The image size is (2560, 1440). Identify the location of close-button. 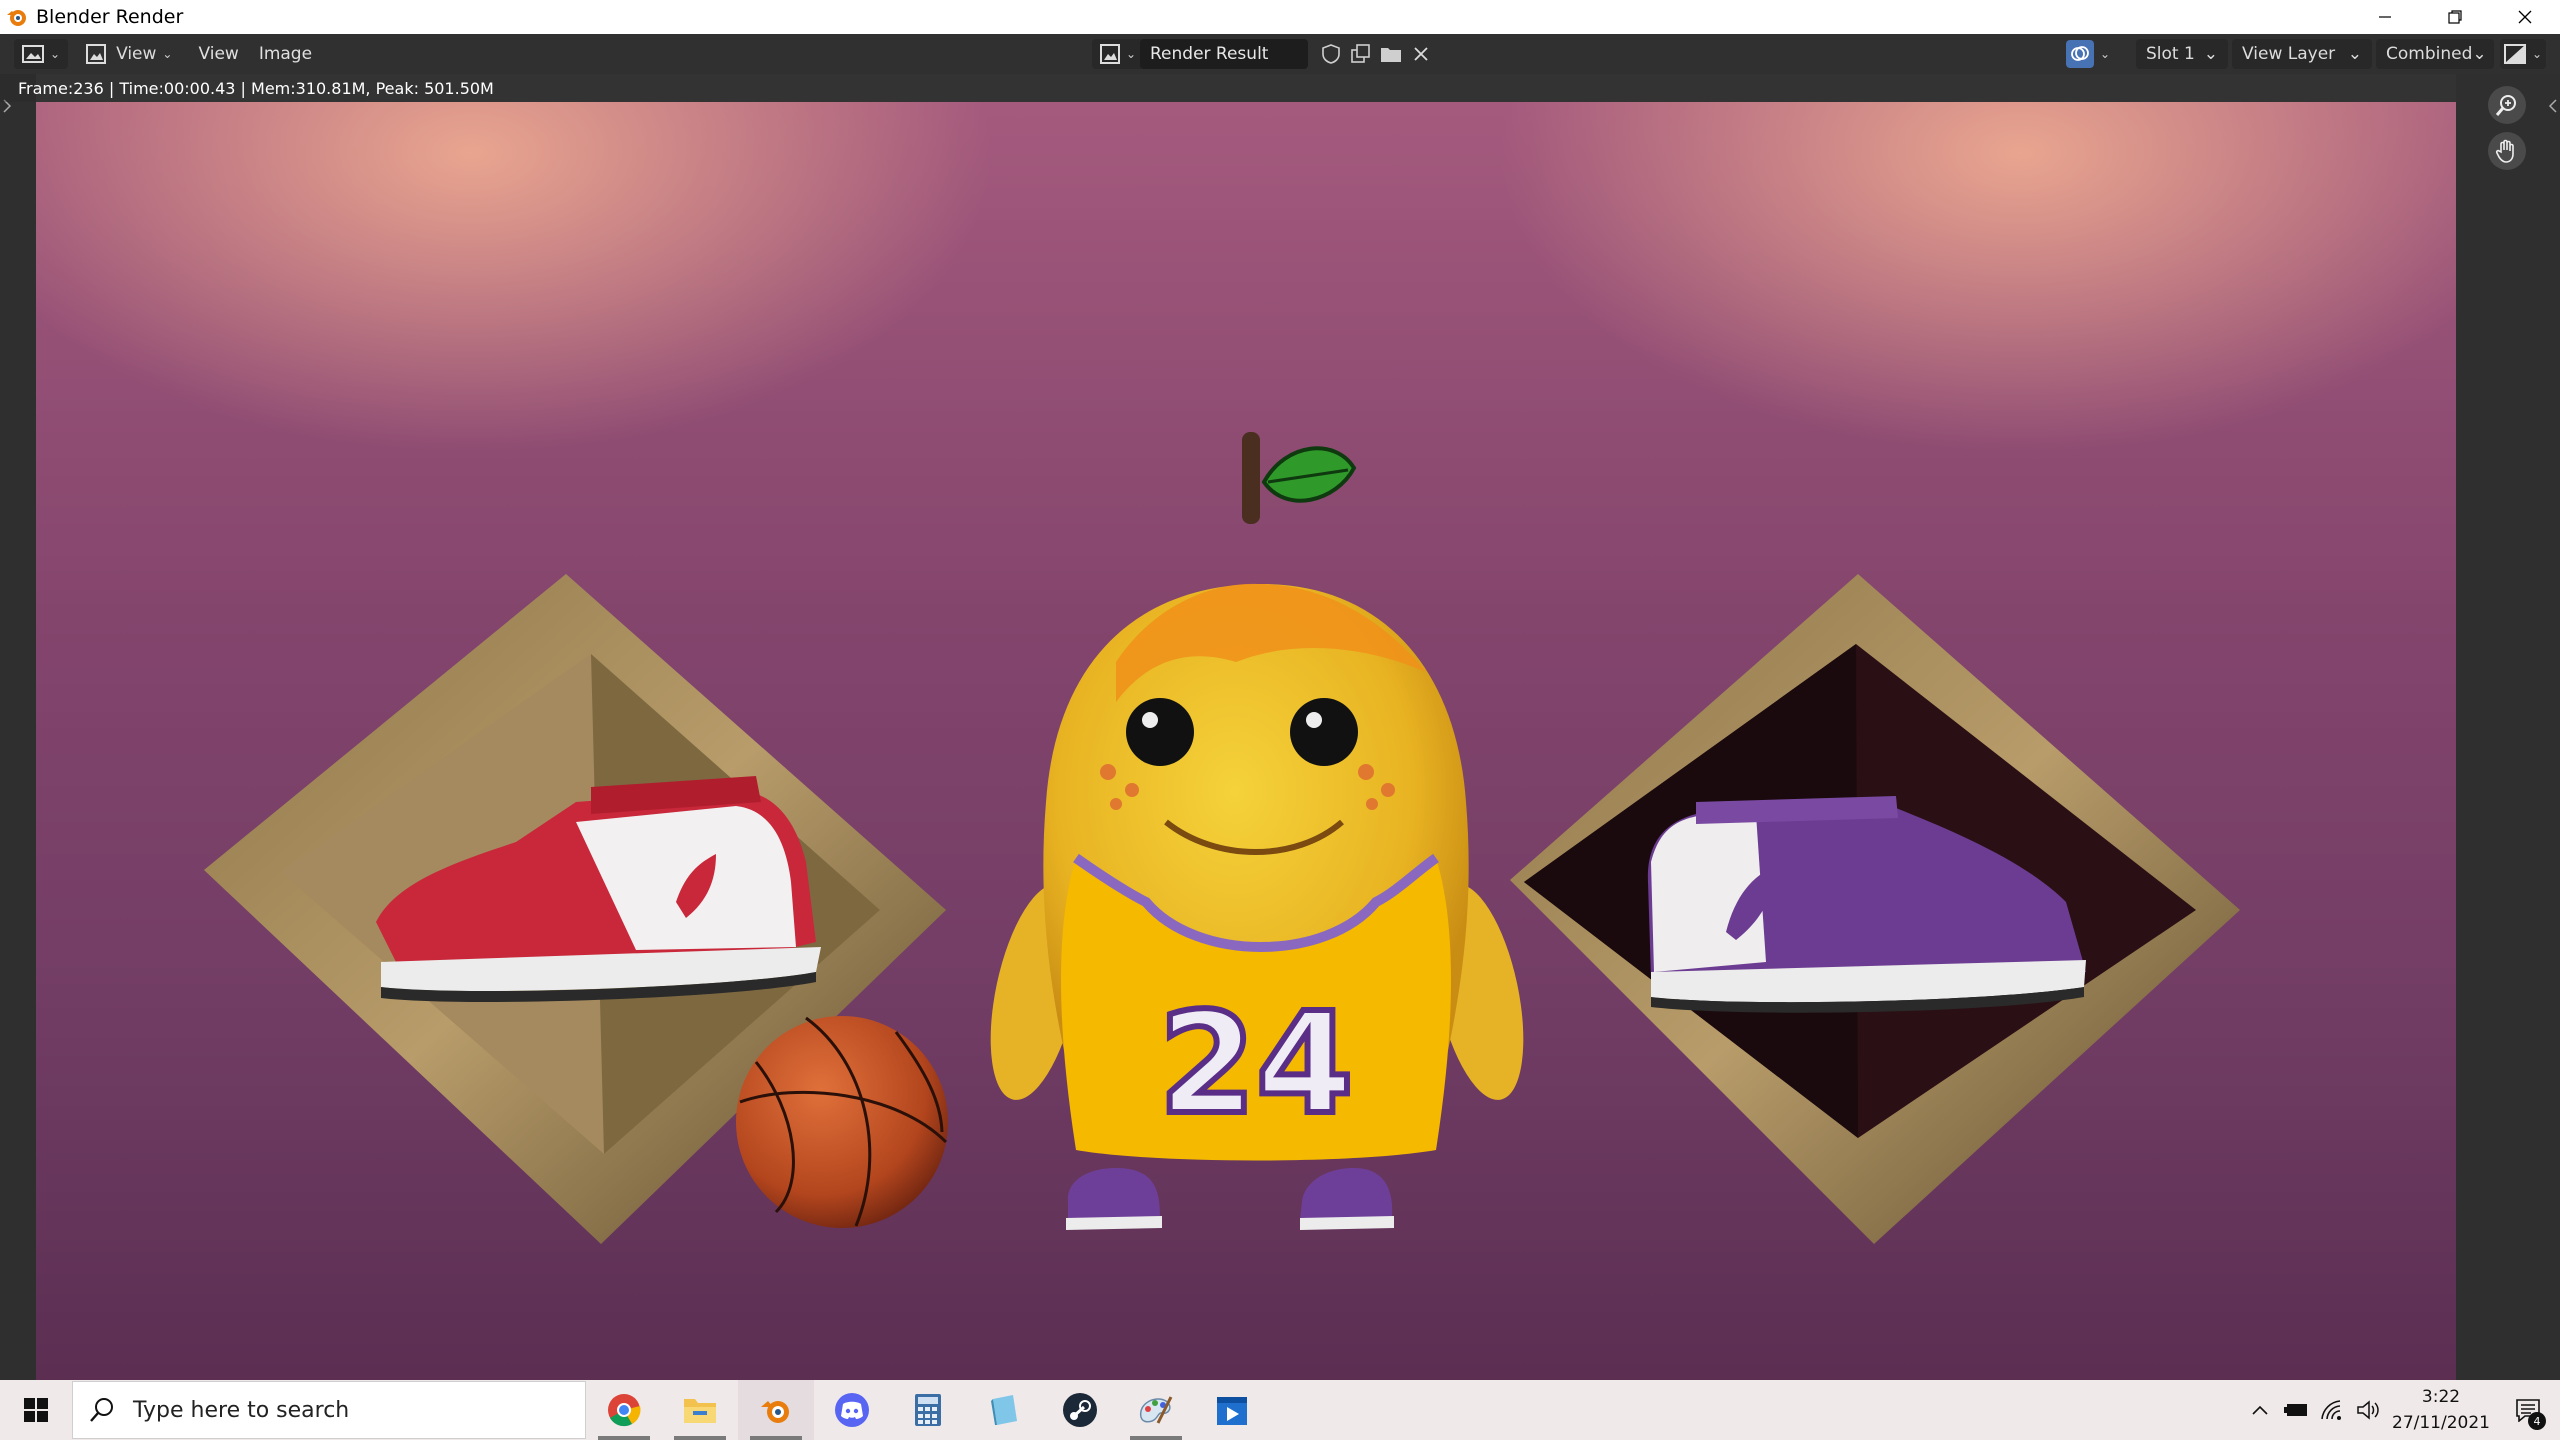
(2525, 17).